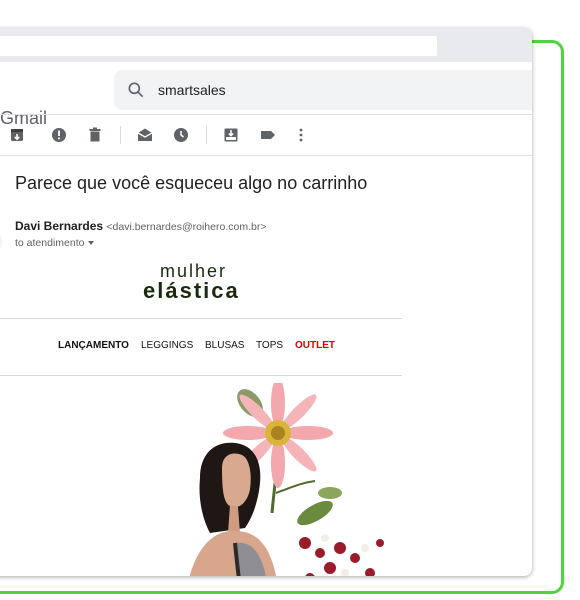  I want to click on sender-name: Davi Bernardes, so click(59, 226).